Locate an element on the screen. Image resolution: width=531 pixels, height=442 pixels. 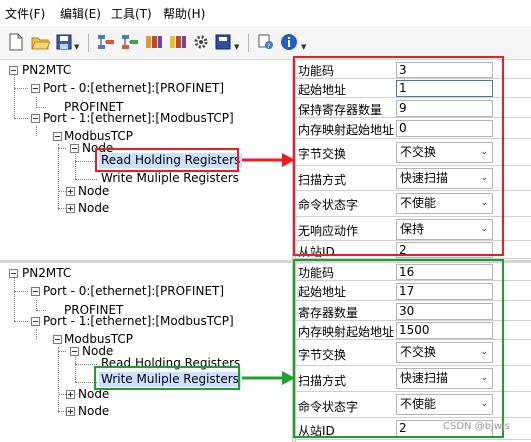
tool-e-icon is located at coordinates (223, 42).